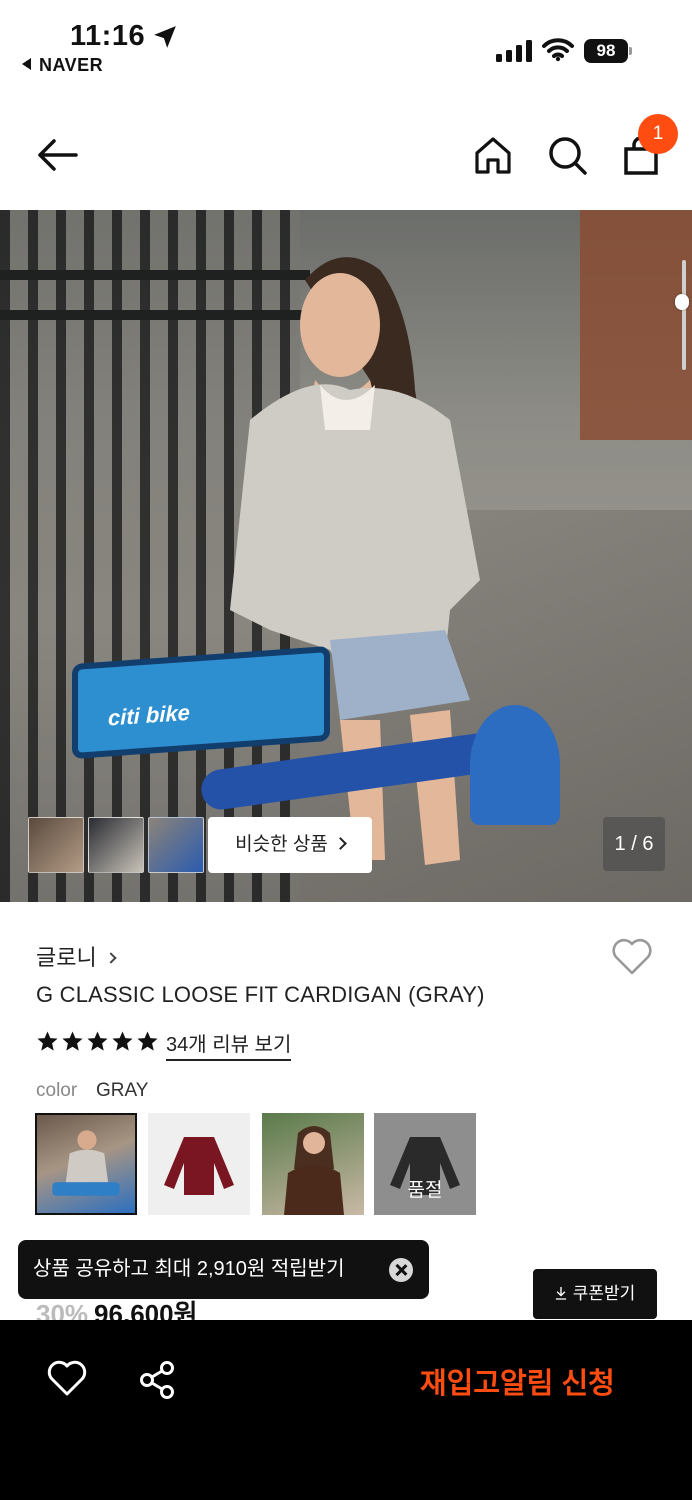 The width and height of the screenshot is (692, 1500). What do you see at coordinates (346, 45) in the screenshot?
I see `status-bar: 11:16 NAVER 98` at bounding box center [346, 45].